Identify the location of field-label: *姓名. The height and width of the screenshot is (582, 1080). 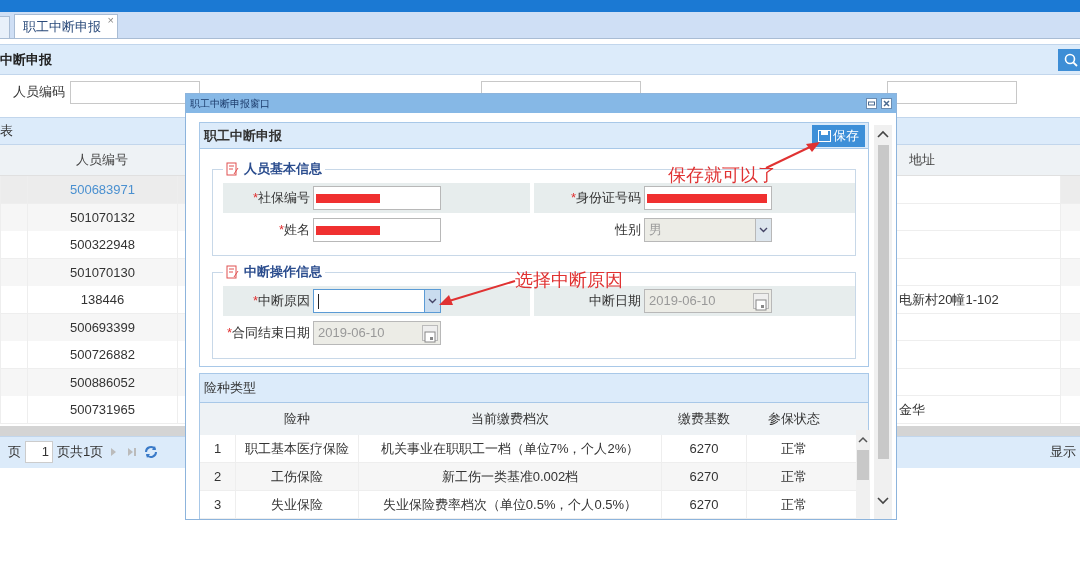
(294, 230).